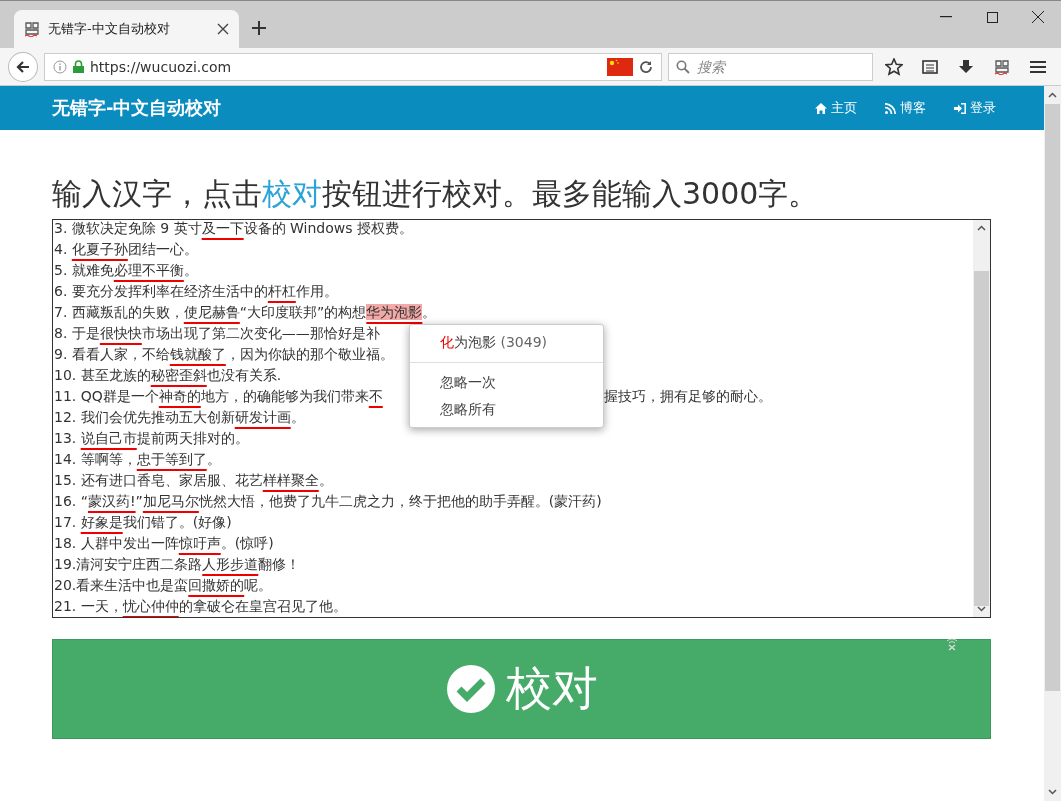  I want to click on text-line: 17. 好象是我们错了。(好像), so click(143, 522).